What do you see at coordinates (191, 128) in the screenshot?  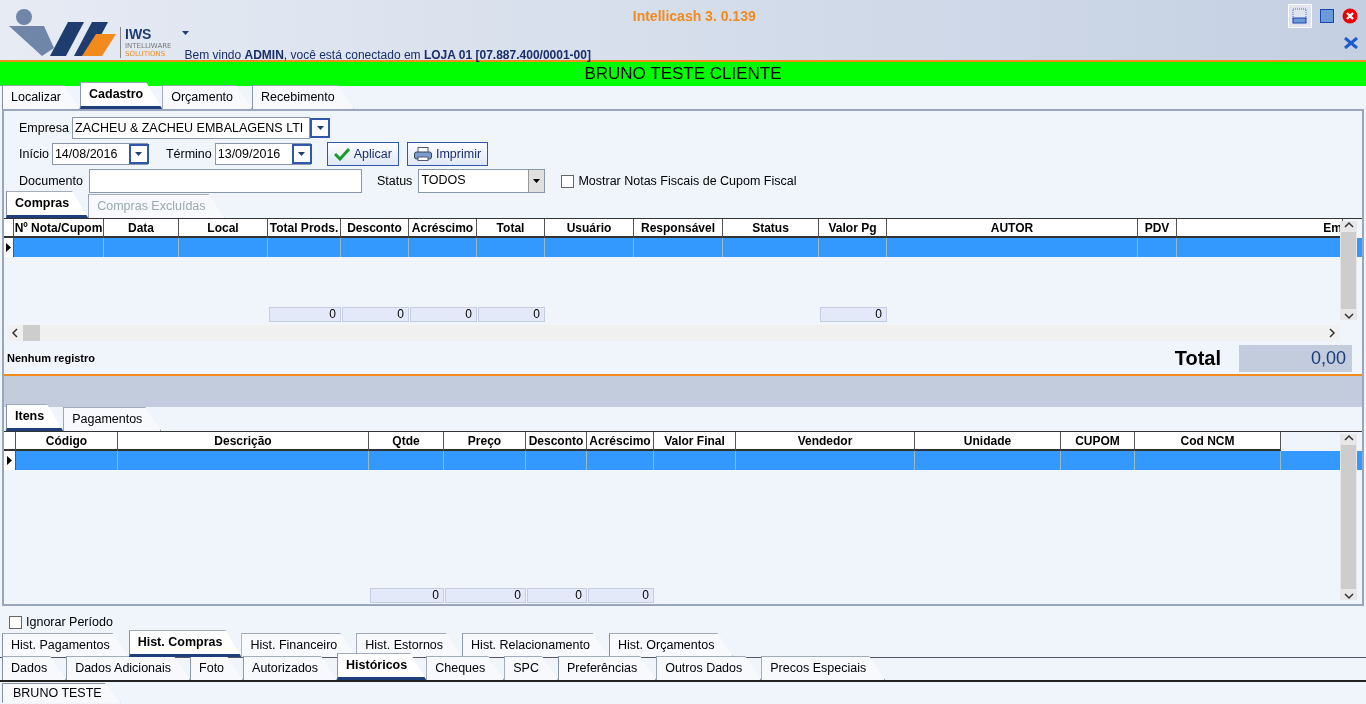 I see `company-field: ZACHEU & ZACHEU EMBALAGENS LTI` at bounding box center [191, 128].